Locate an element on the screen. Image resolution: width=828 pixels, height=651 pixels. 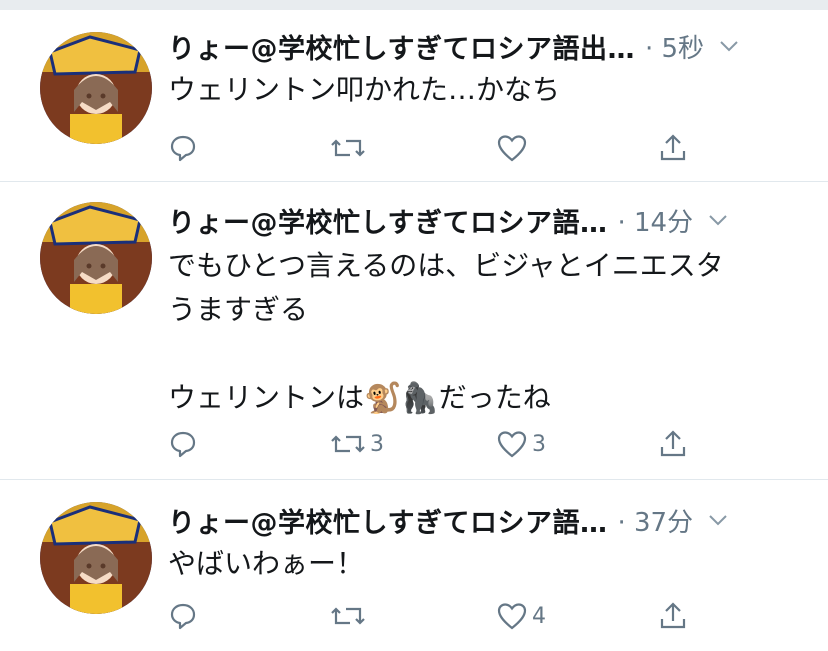
like-button: 4 is located at coordinates (521, 616).